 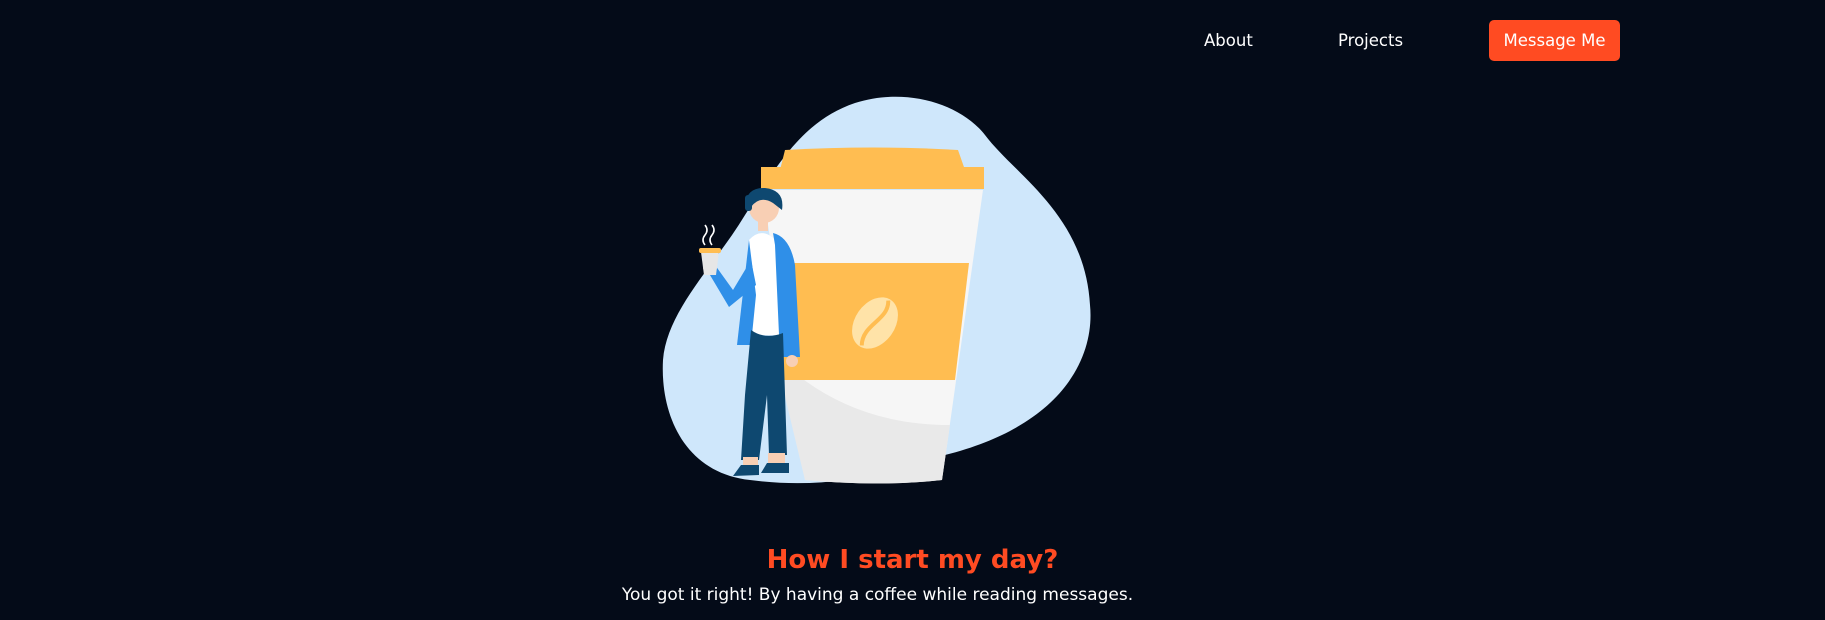 What do you see at coordinates (1370, 40) in the screenshot?
I see `nav-link-projects: Projects` at bounding box center [1370, 40].